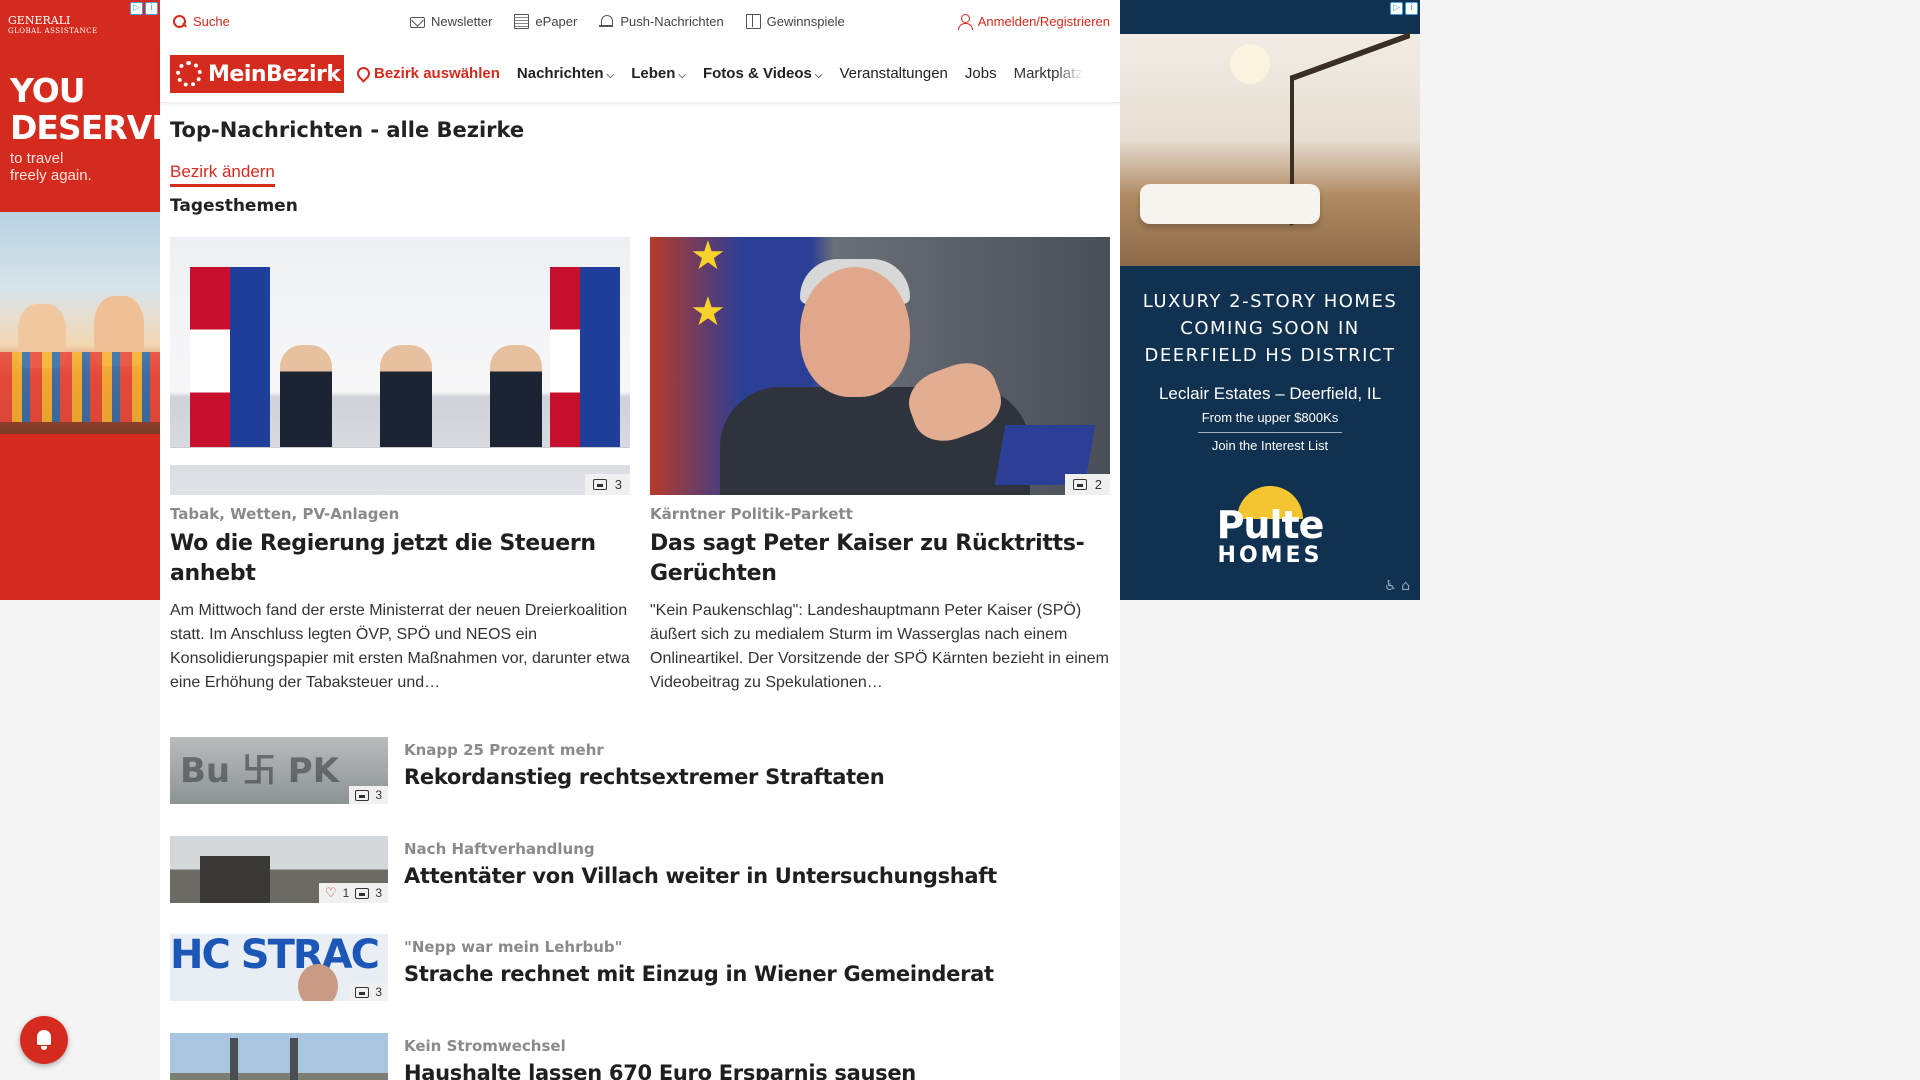 This screenshot has height=1080, width=1920. Describe the element at coordinates (347, 130) in the screenshot. I see `page-title: Top-Nachrichten - alle Bezirke` at that location.